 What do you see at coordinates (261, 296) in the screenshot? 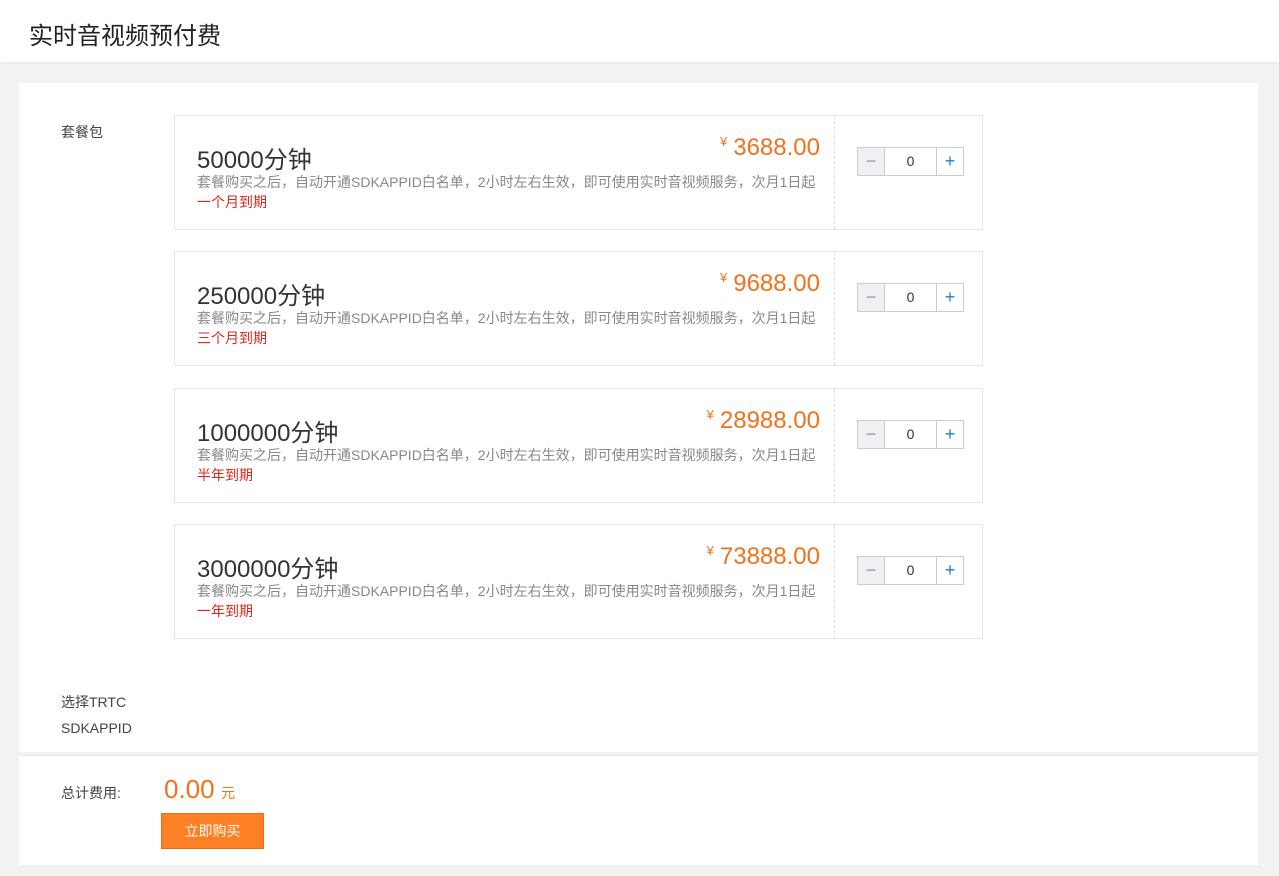
I see `package-name: 250000分钟` at bounding box center [261, 296].